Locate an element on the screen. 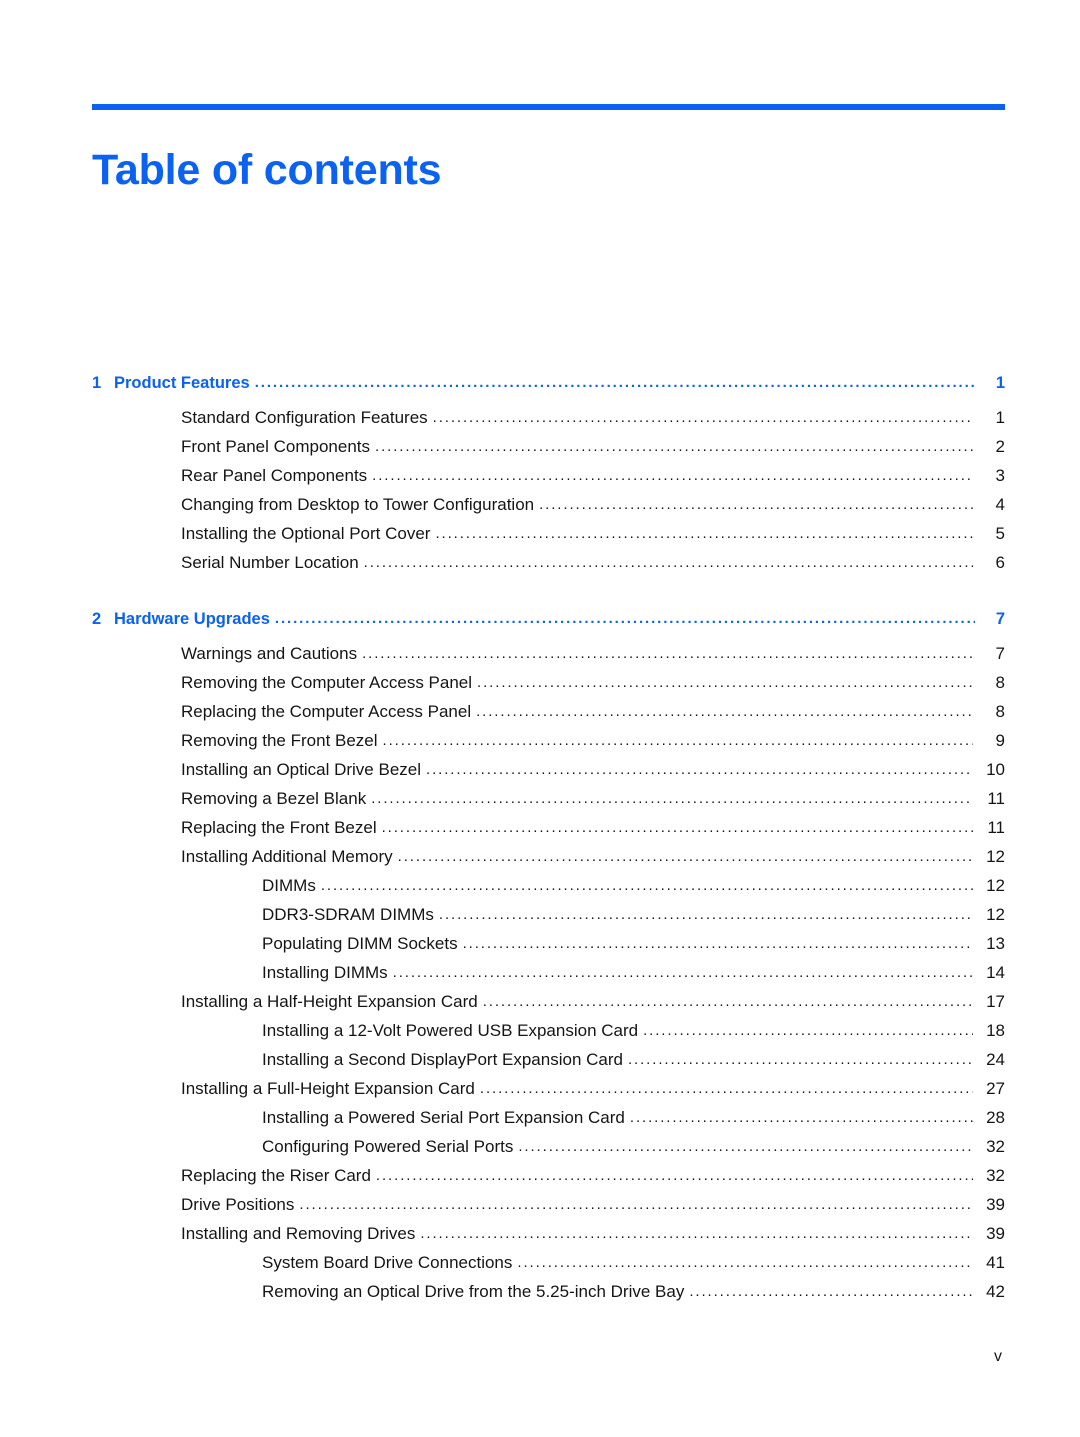  toc-entry-head: Installing a Full-Height Expansion Card is located at coordinates (328, 1089).